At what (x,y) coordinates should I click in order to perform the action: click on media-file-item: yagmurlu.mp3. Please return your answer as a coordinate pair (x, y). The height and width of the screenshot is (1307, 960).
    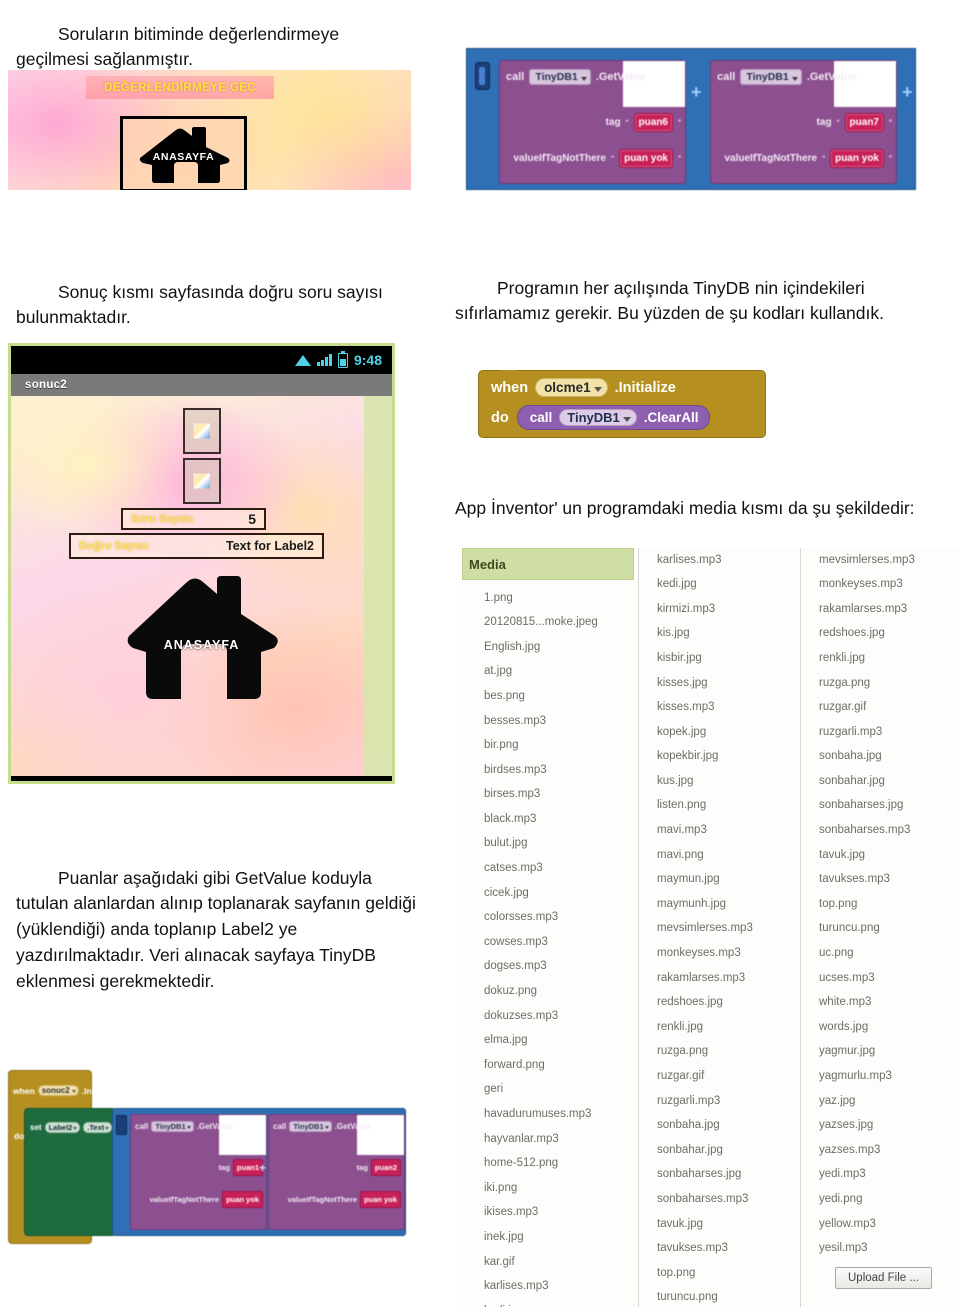
    Looking at the image, I should click on (880, 1076).